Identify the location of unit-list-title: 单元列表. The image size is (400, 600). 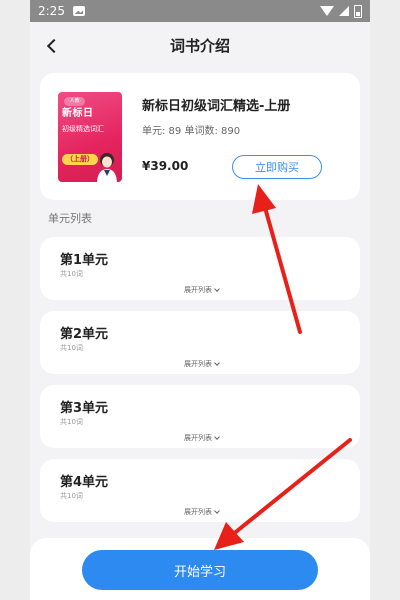
(70, 218).